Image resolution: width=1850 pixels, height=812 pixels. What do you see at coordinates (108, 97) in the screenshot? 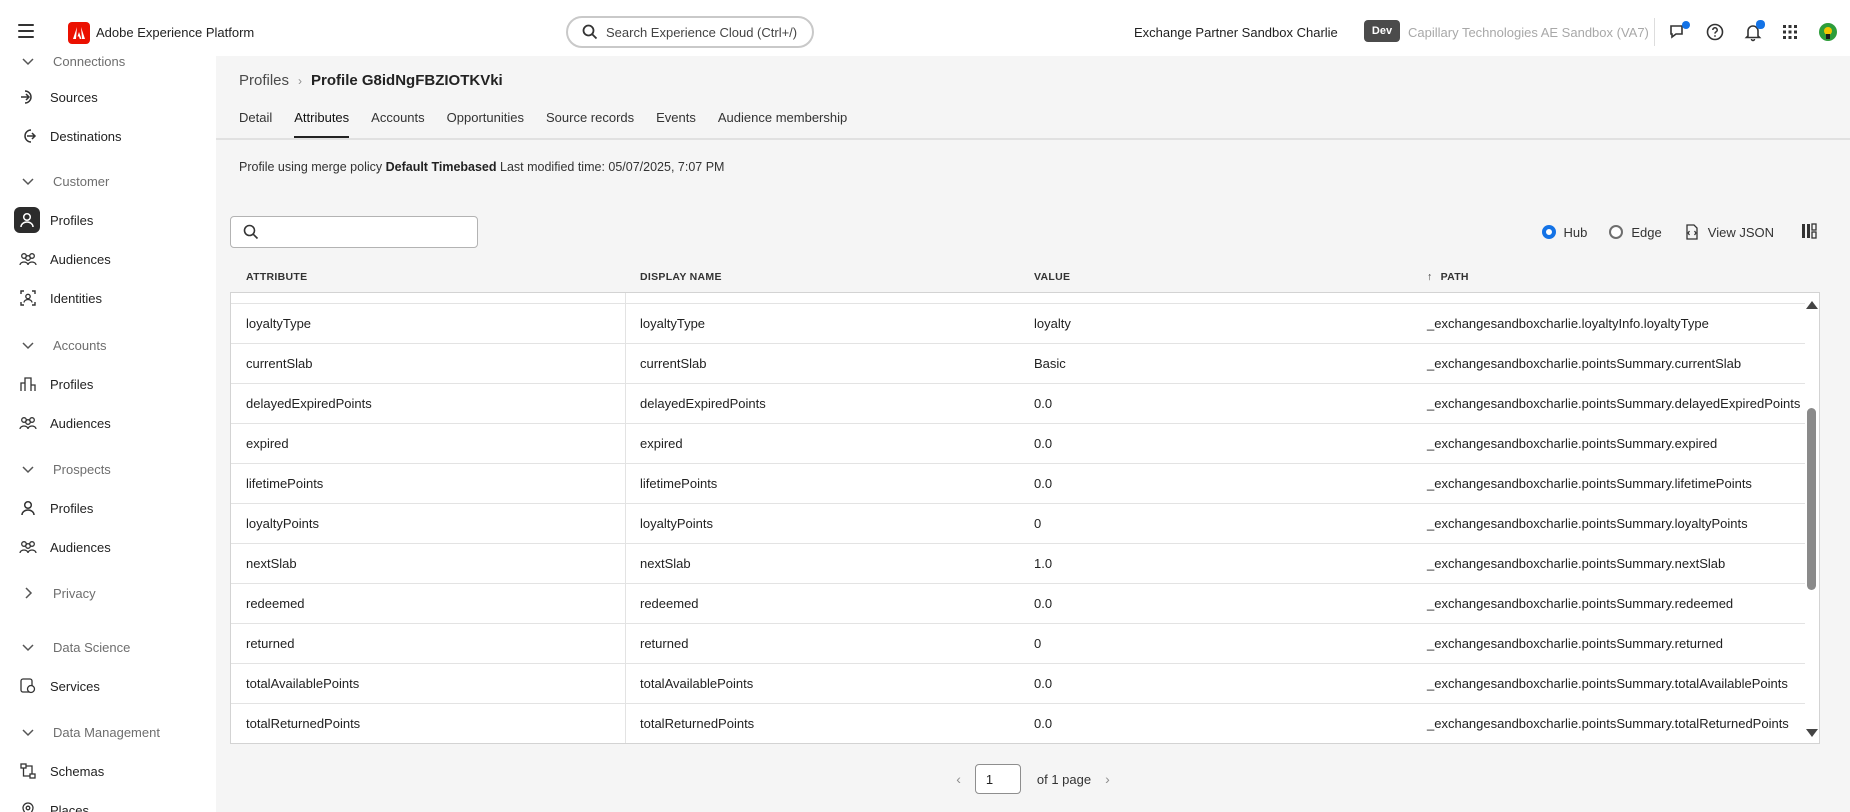
I see `nav-item-sources: Sources` at bounding box center [108, 97].